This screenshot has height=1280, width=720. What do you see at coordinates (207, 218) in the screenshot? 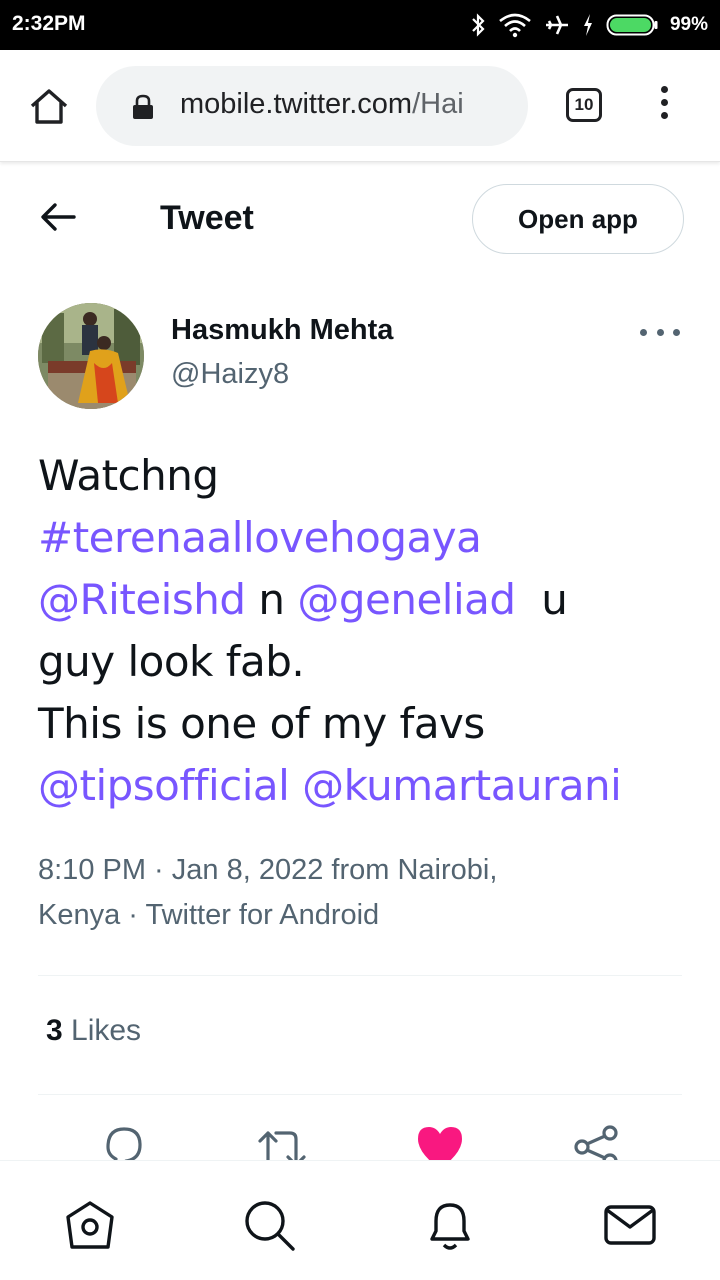
I see `page-title: Tweet` at bounding box center [207, 218].